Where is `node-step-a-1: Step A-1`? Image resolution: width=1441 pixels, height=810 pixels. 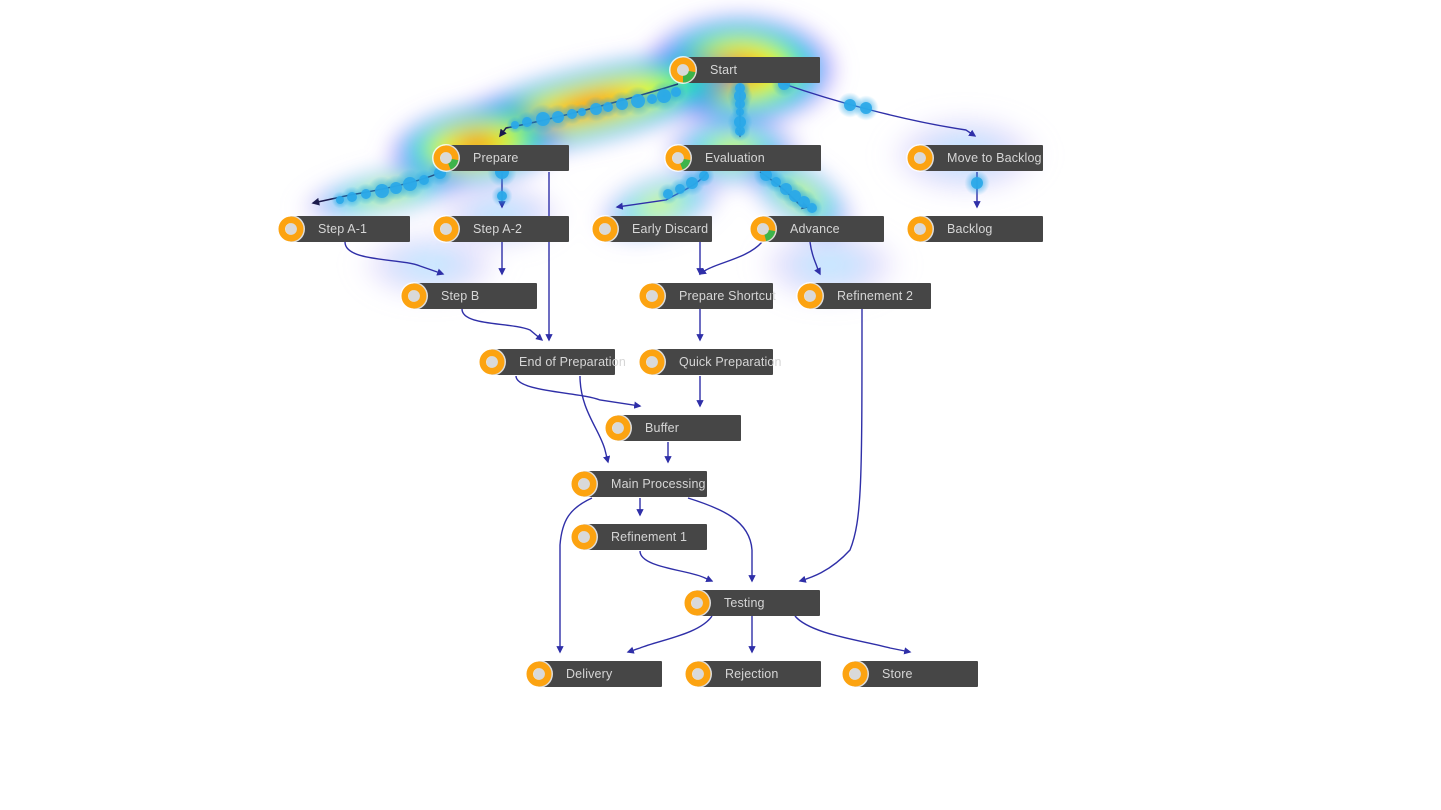 node-step-a-1: Step A-1 is located at coordinates (343, 229).